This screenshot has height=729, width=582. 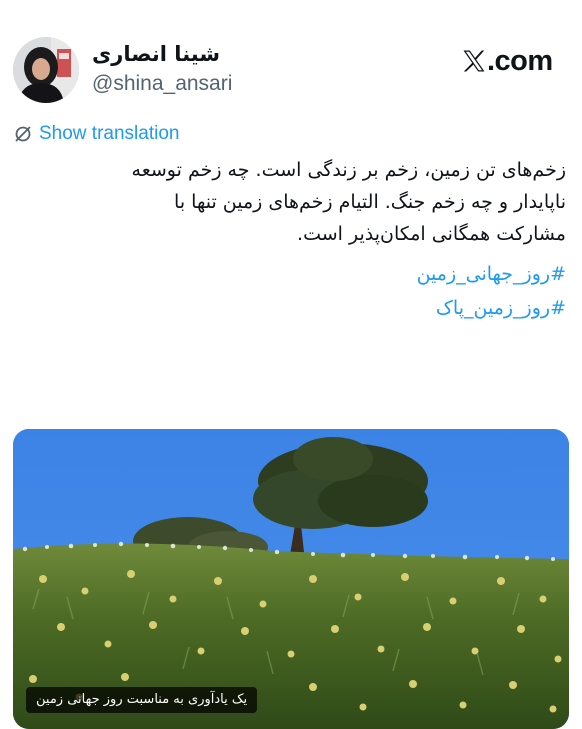 I want to click on tweet-text-line: مشارکت همگانی امکان‌پذیر است., so click(x=431, y=234).